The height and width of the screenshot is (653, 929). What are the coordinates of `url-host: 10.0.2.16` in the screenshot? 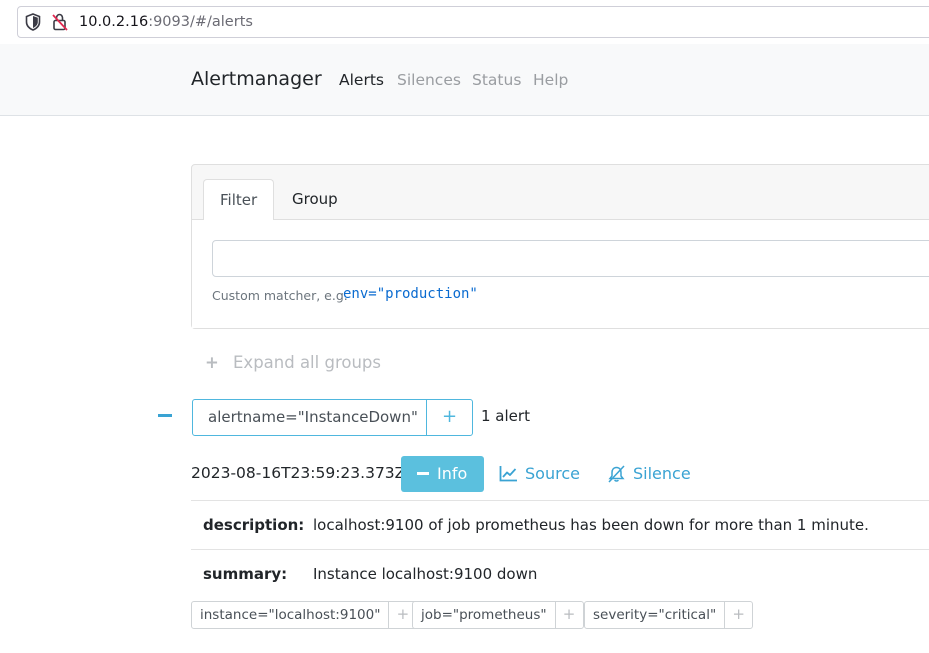 It's located at (114, 22).